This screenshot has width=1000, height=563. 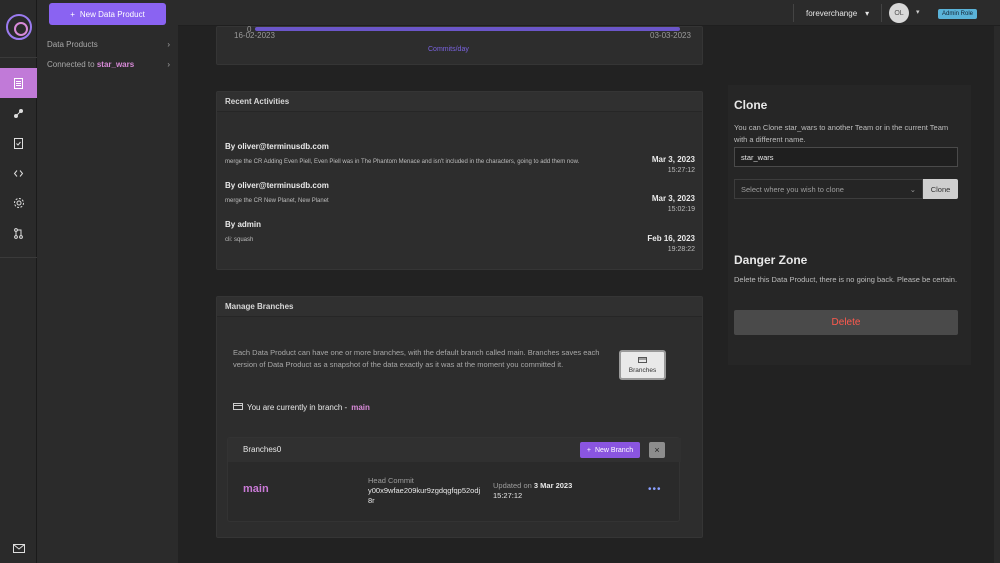 What do you see at coordinates (459, 102) in the screenshot?
I see `recent-activities-title: Recent Activities` at bounding box center [459, 102].